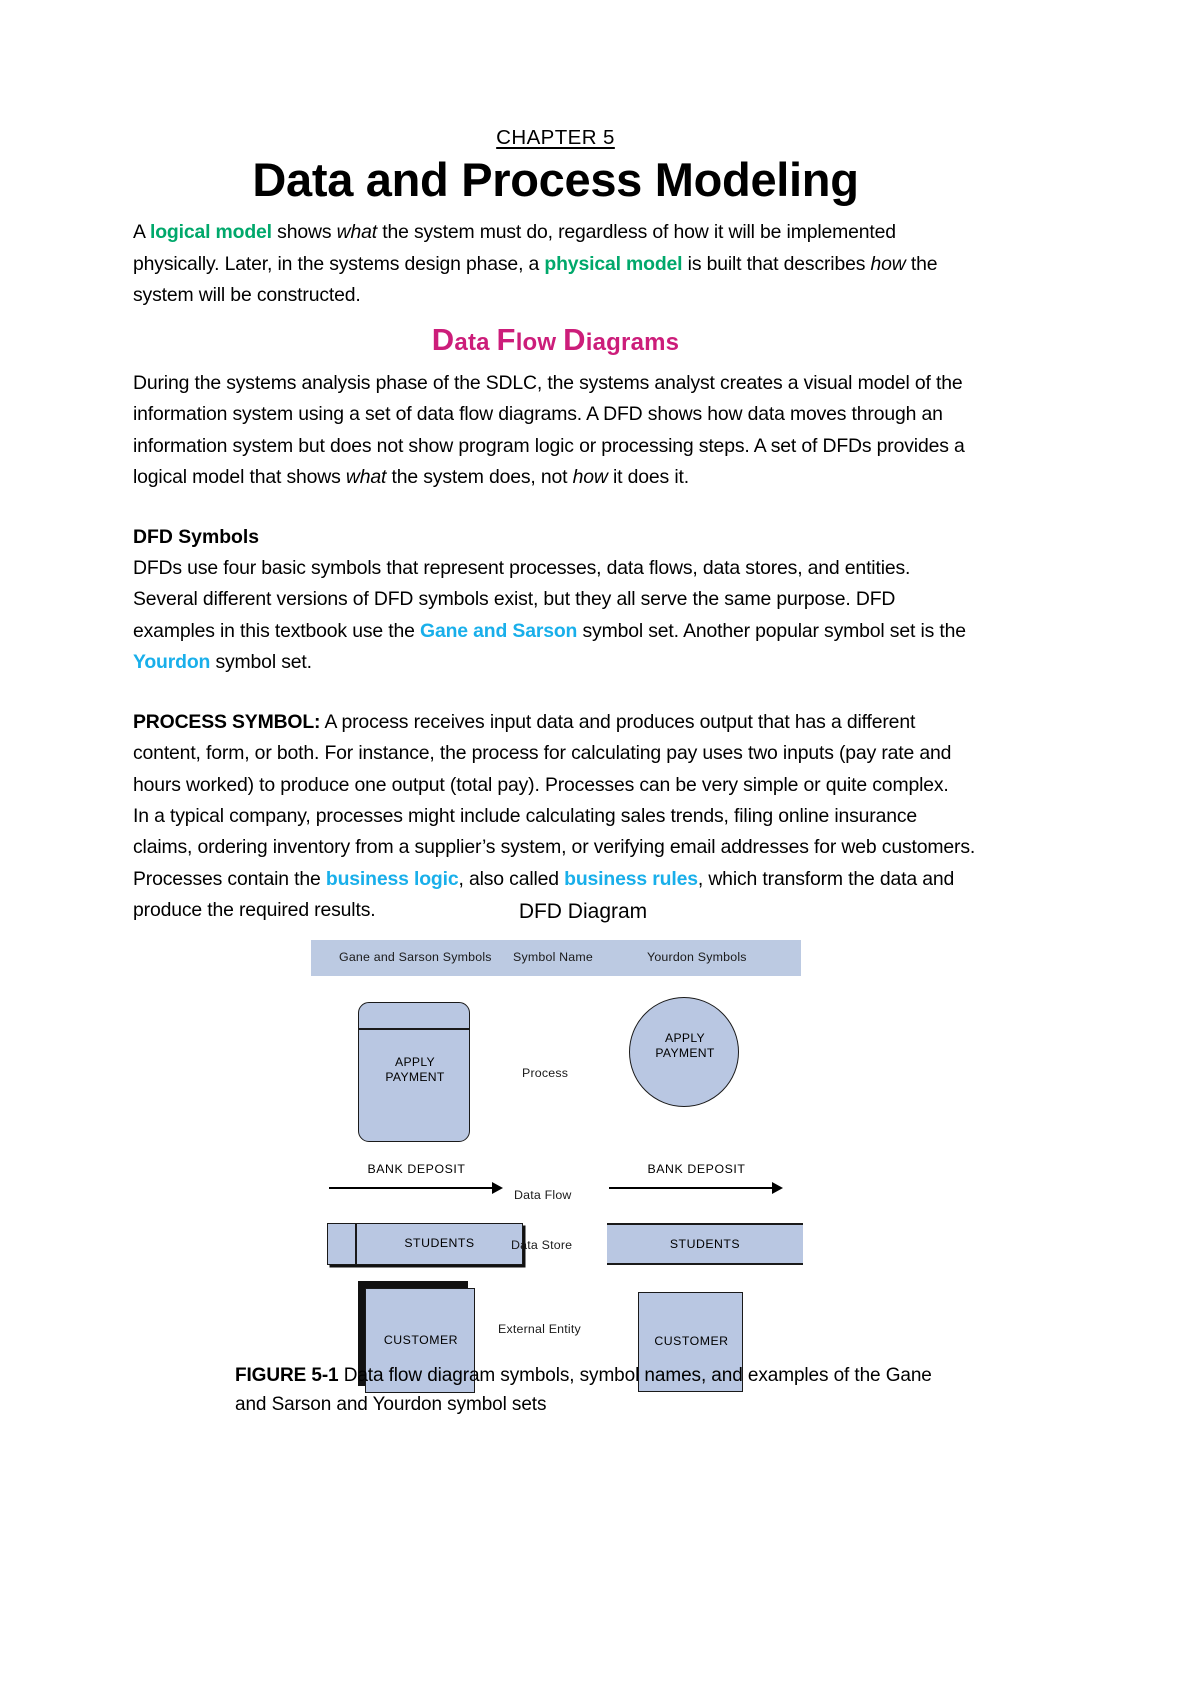 This screenshot has width=1200, height=1698. I want to click on term-gane-and-sarson: Gane and Sarson, so click(499, 630).